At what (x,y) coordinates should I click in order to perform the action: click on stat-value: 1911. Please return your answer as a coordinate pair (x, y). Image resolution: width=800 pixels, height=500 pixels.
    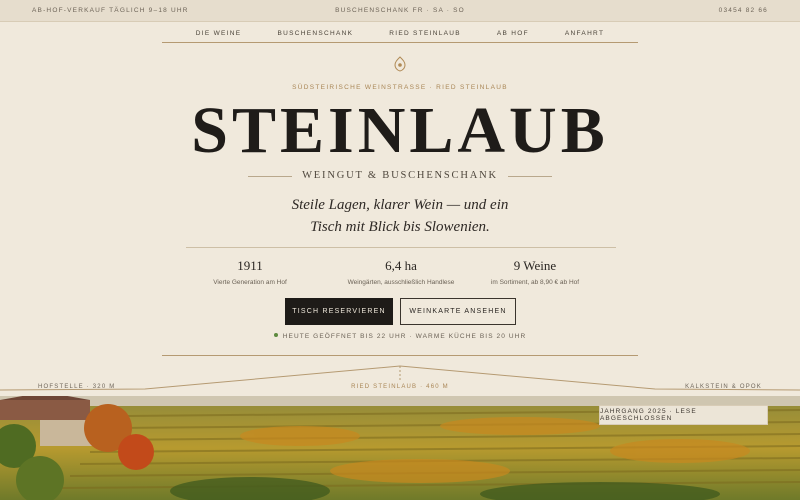
    Looking at the image, I should click on (250, 265).